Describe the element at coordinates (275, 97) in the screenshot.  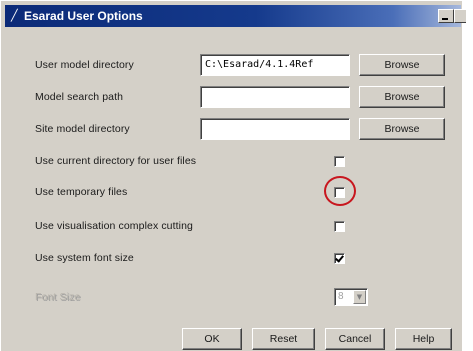
I see `model-search-path-field` at that location.